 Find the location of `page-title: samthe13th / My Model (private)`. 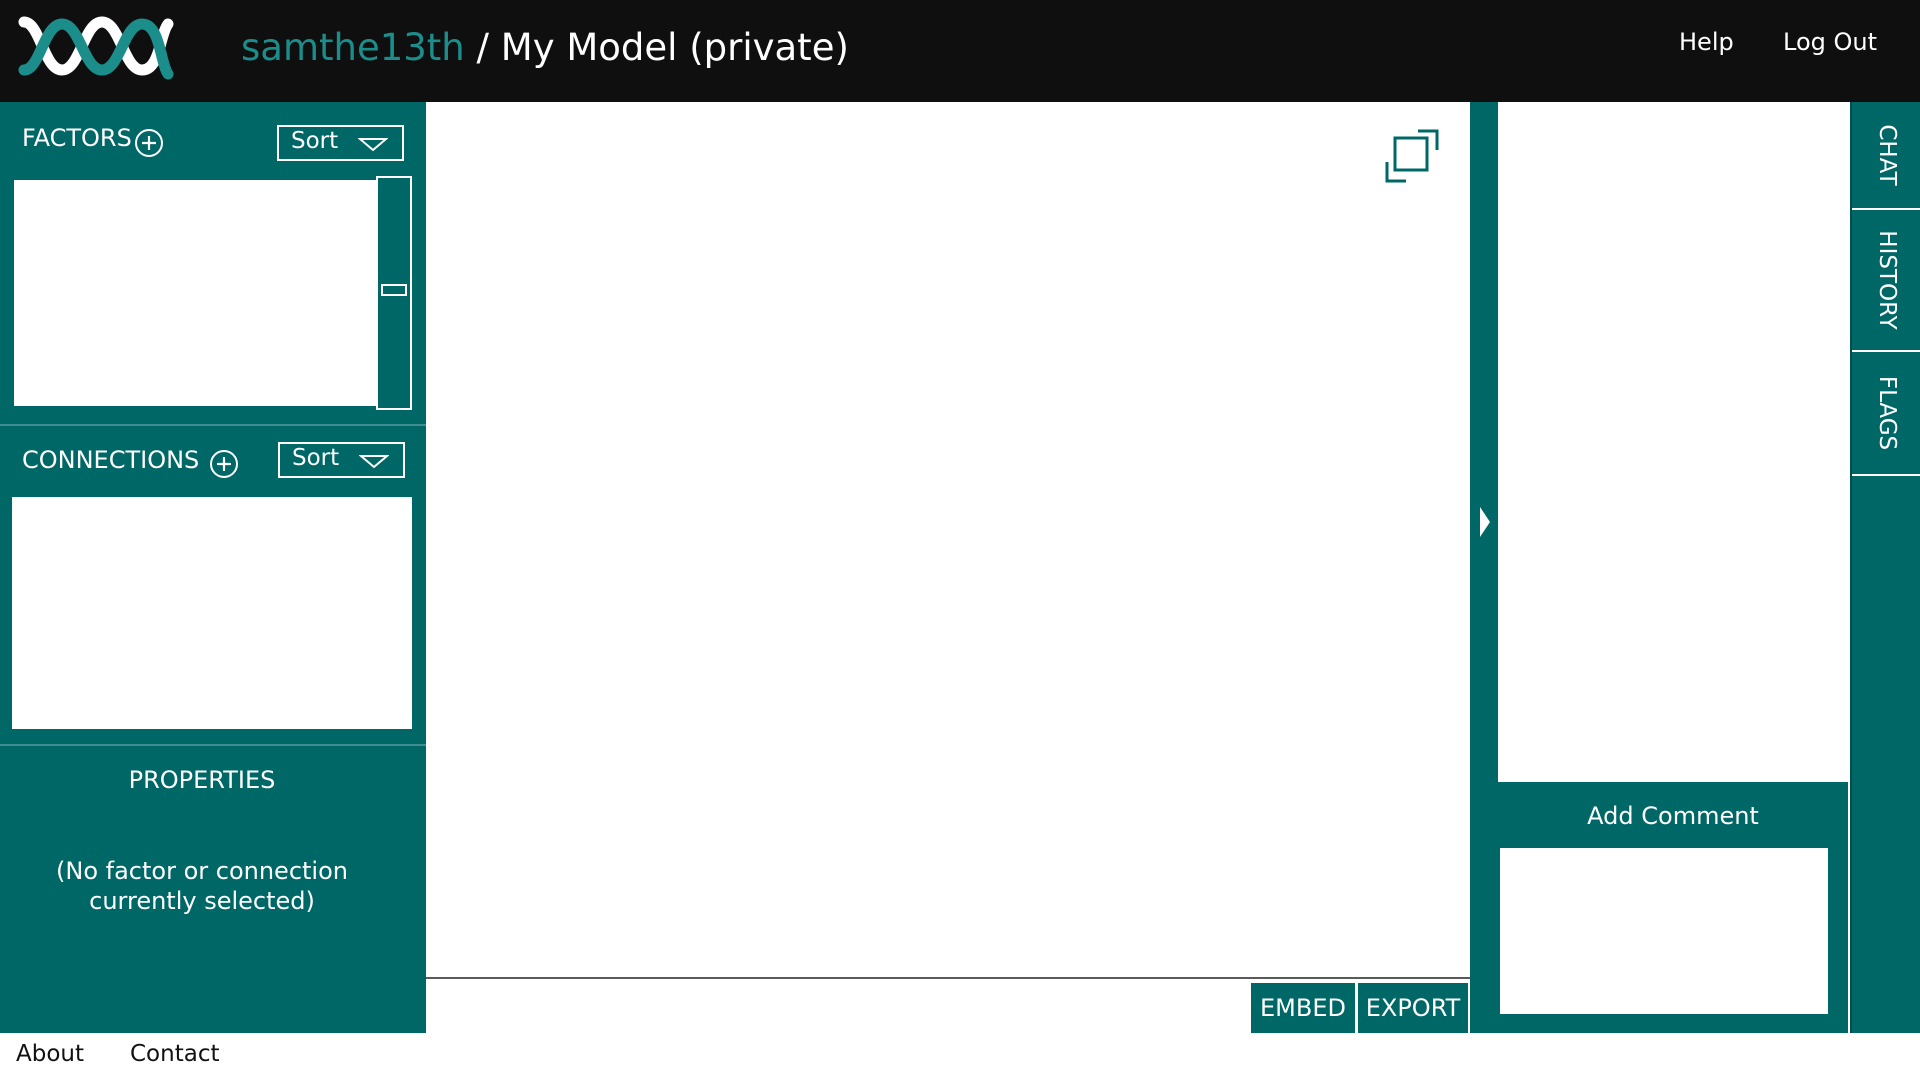

page-title: samthe13th / My Model (private) is located at coordinates (545, 47).